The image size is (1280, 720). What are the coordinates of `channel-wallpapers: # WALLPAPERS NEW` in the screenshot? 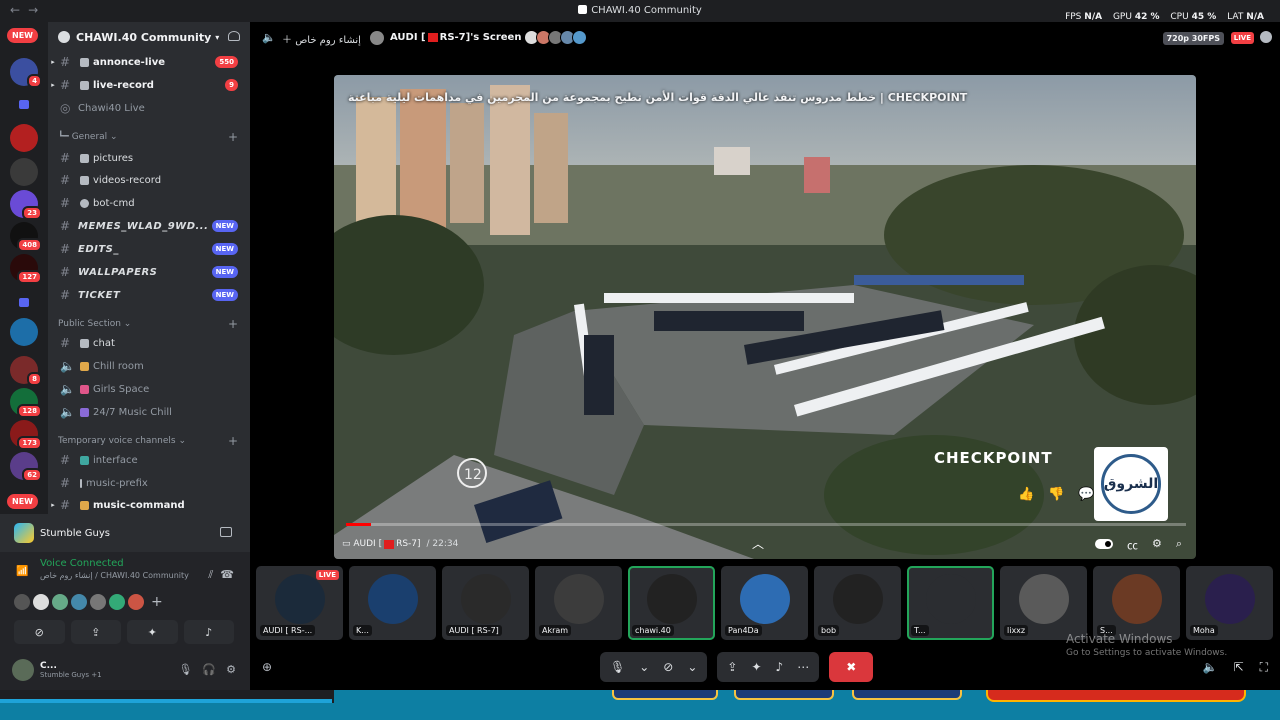 It's located at (149, 272).